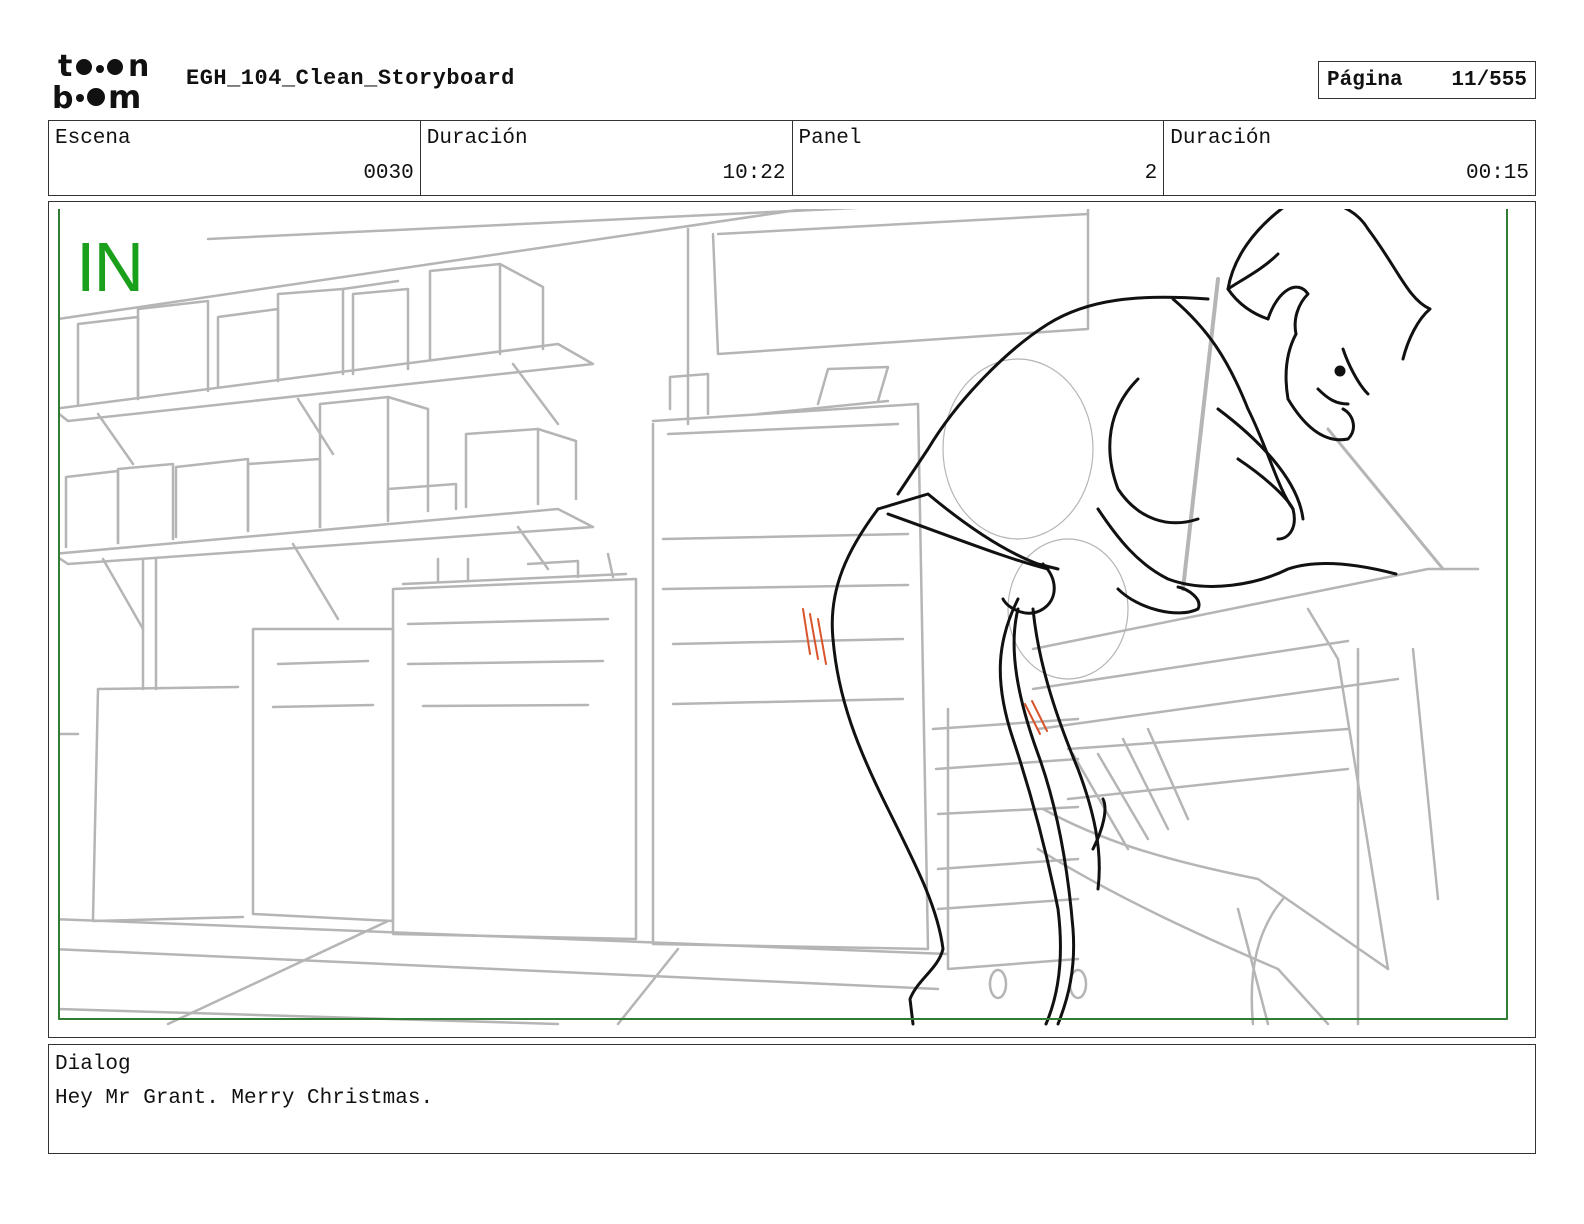  I want to click on svg-text: t, so click(65, 67).